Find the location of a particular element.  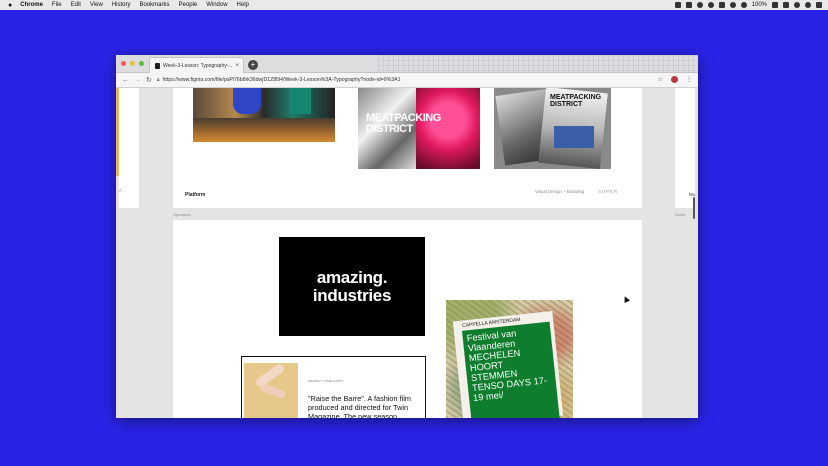

profile-avatar is located at coordinates (674, 79).